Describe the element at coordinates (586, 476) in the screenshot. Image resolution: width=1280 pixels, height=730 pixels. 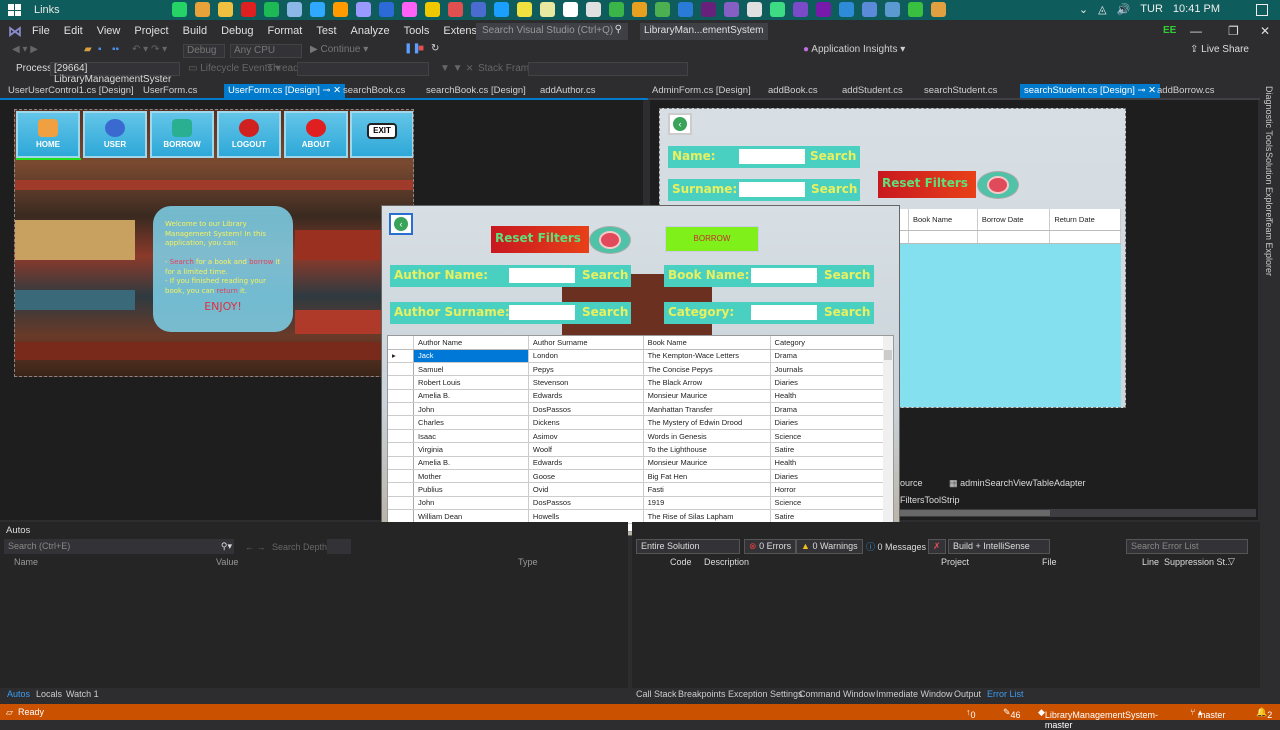
I see `table-cell: Goose` at that location.